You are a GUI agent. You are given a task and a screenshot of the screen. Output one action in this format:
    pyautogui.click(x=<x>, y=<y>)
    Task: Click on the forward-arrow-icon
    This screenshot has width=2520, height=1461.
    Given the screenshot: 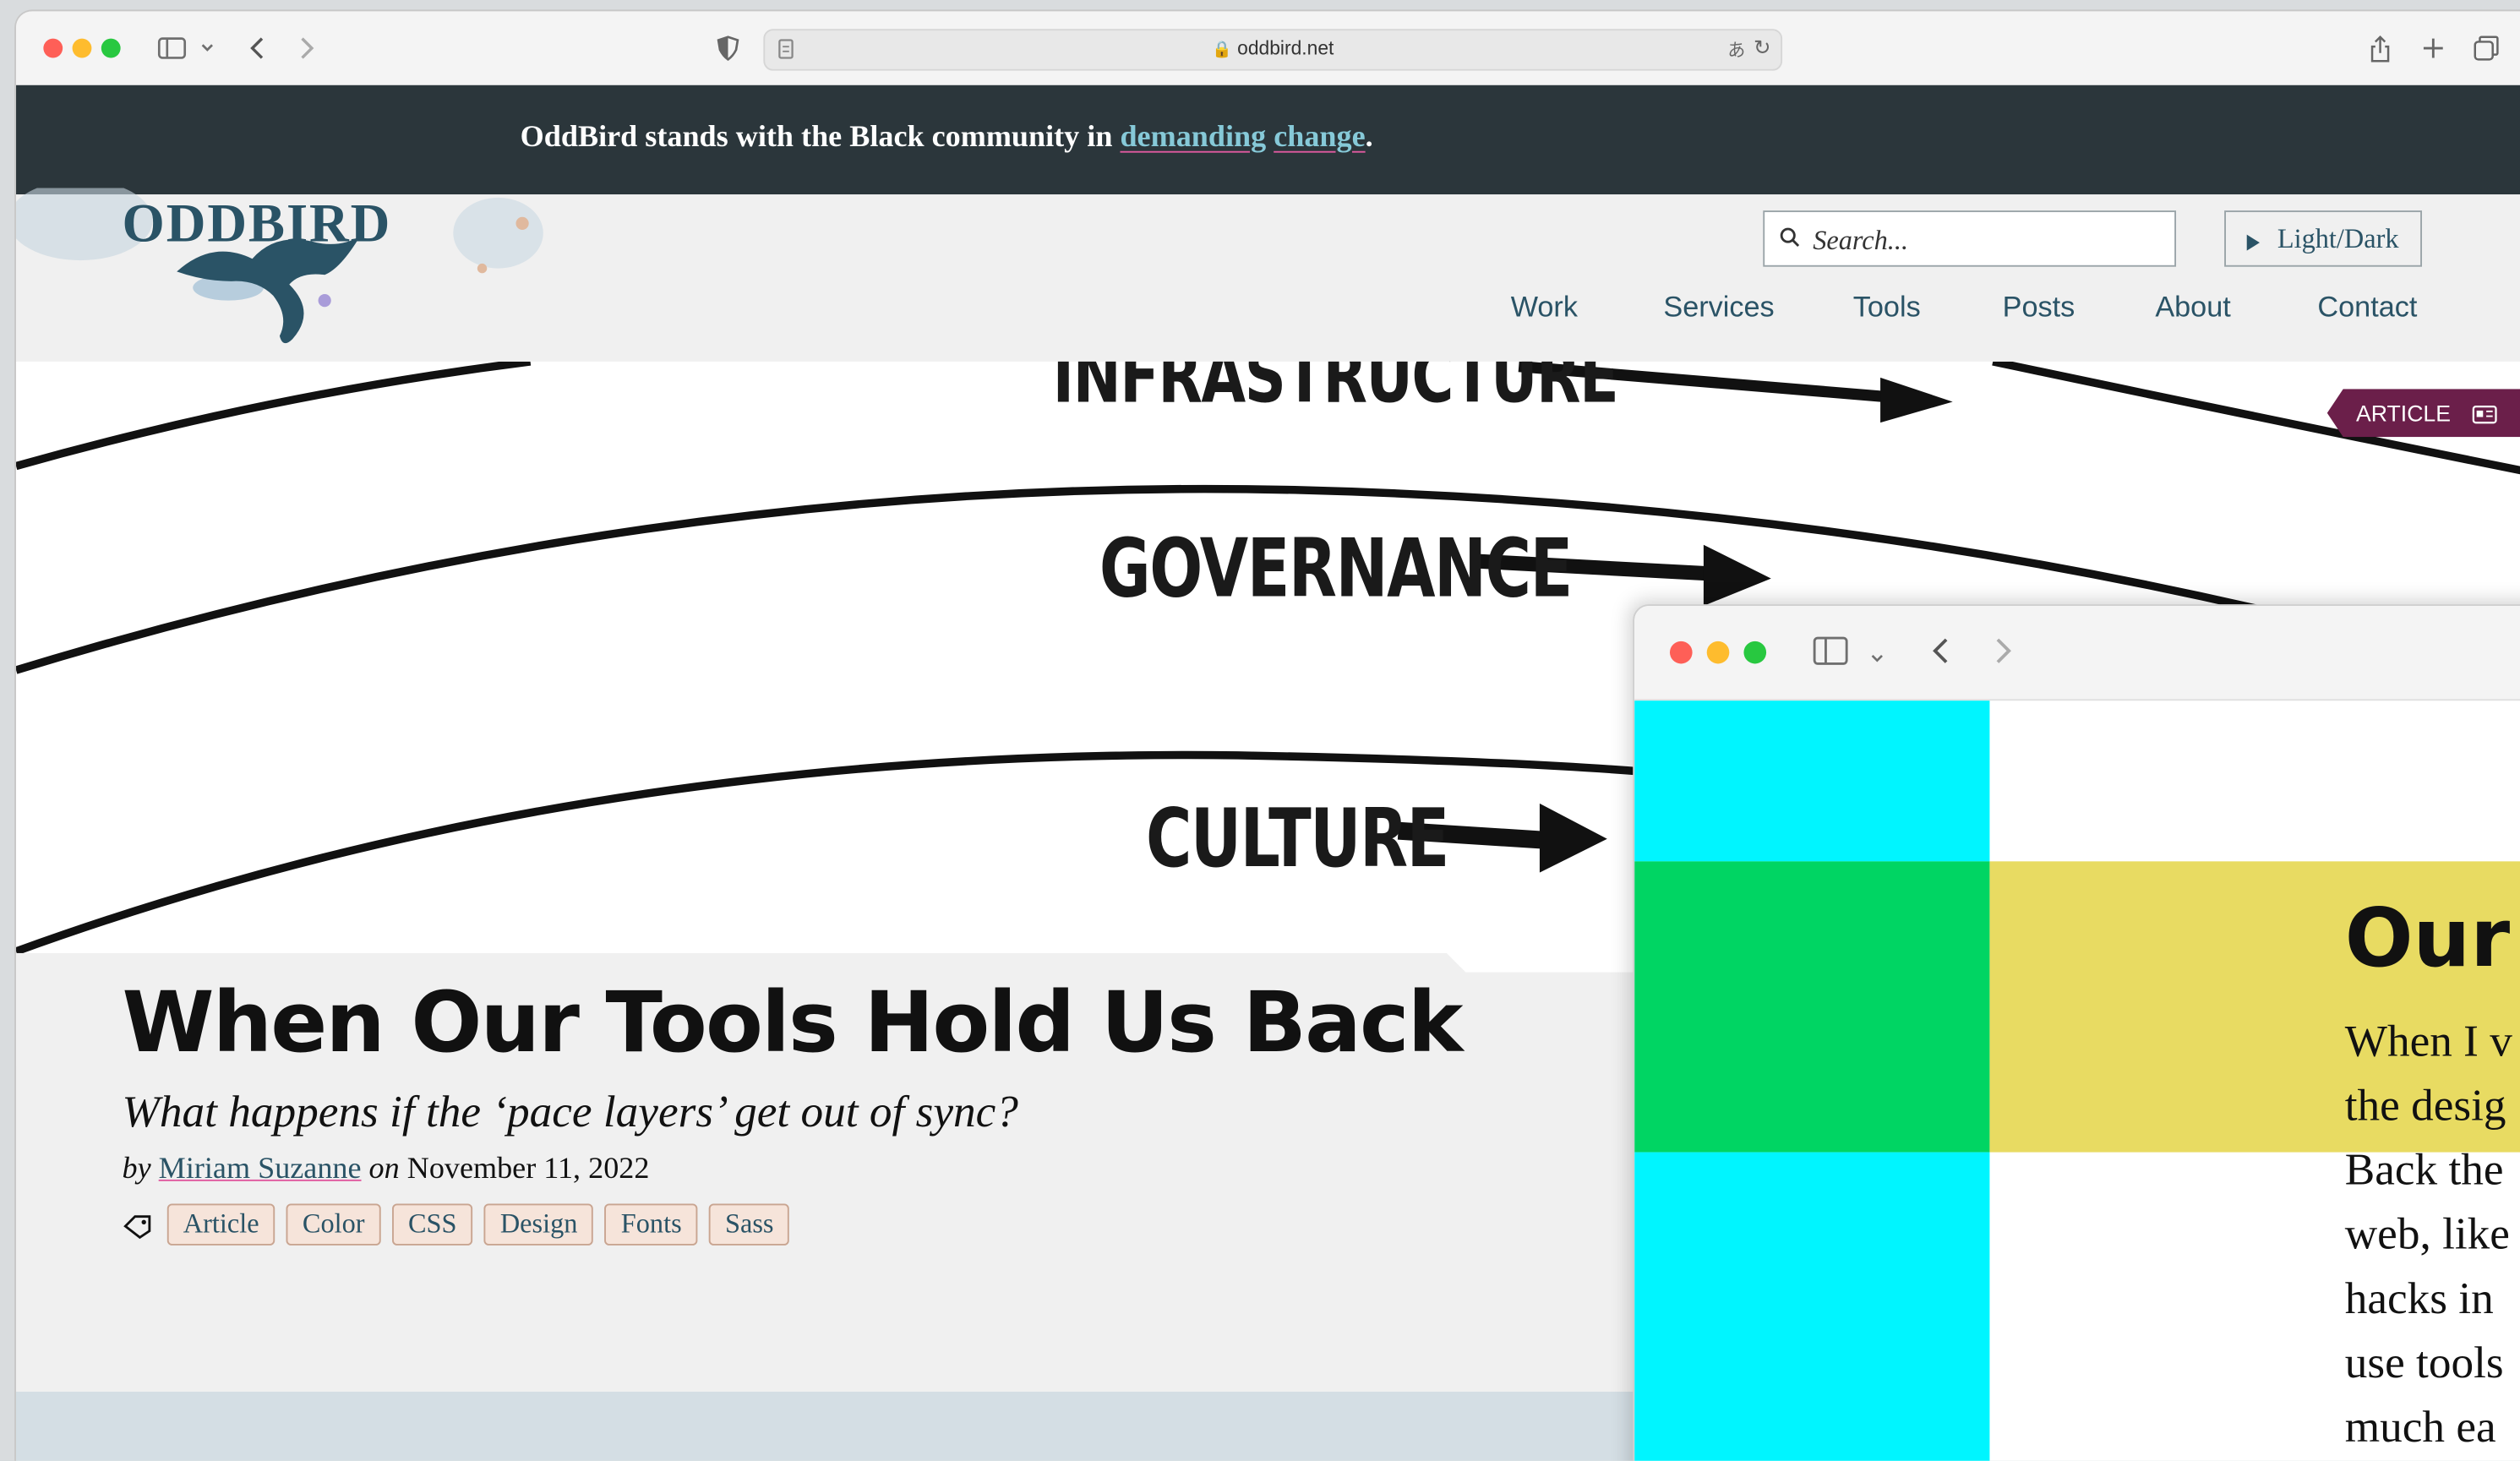 What is the action you would take?
    pyautogui.click(x=307, y=48)
    